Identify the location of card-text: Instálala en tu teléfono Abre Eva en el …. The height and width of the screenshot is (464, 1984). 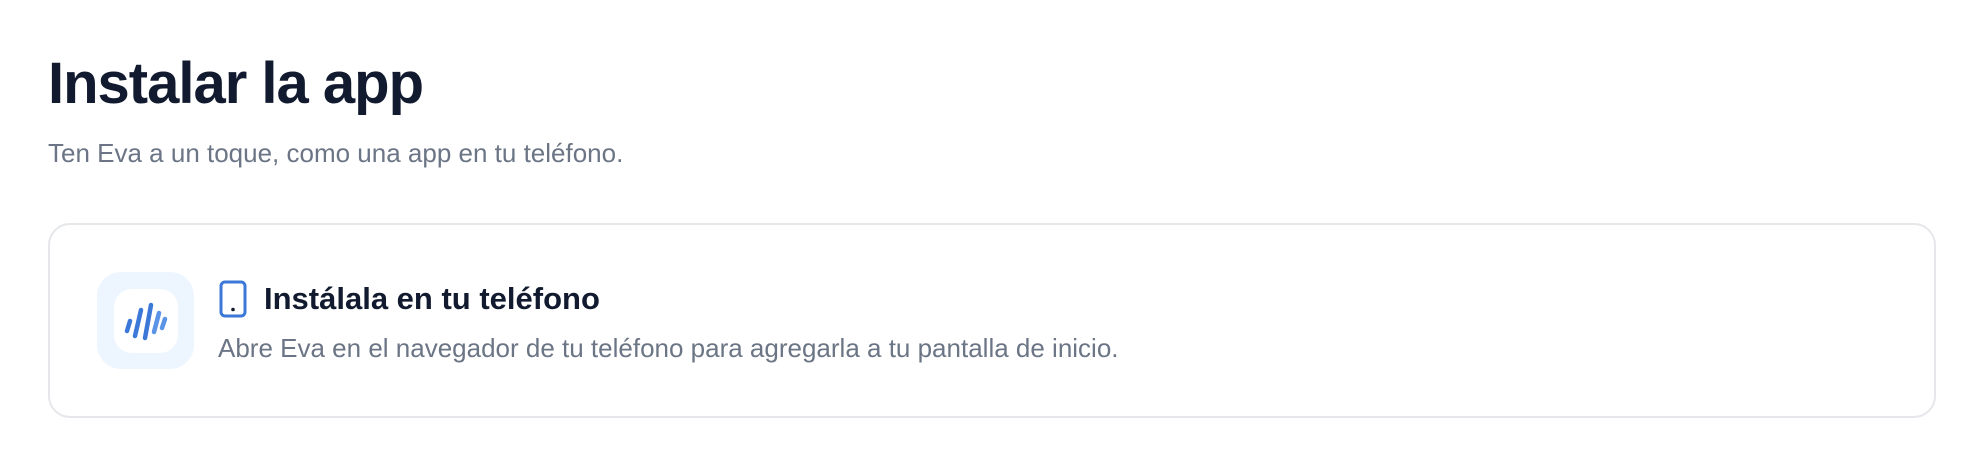
(668, 321).